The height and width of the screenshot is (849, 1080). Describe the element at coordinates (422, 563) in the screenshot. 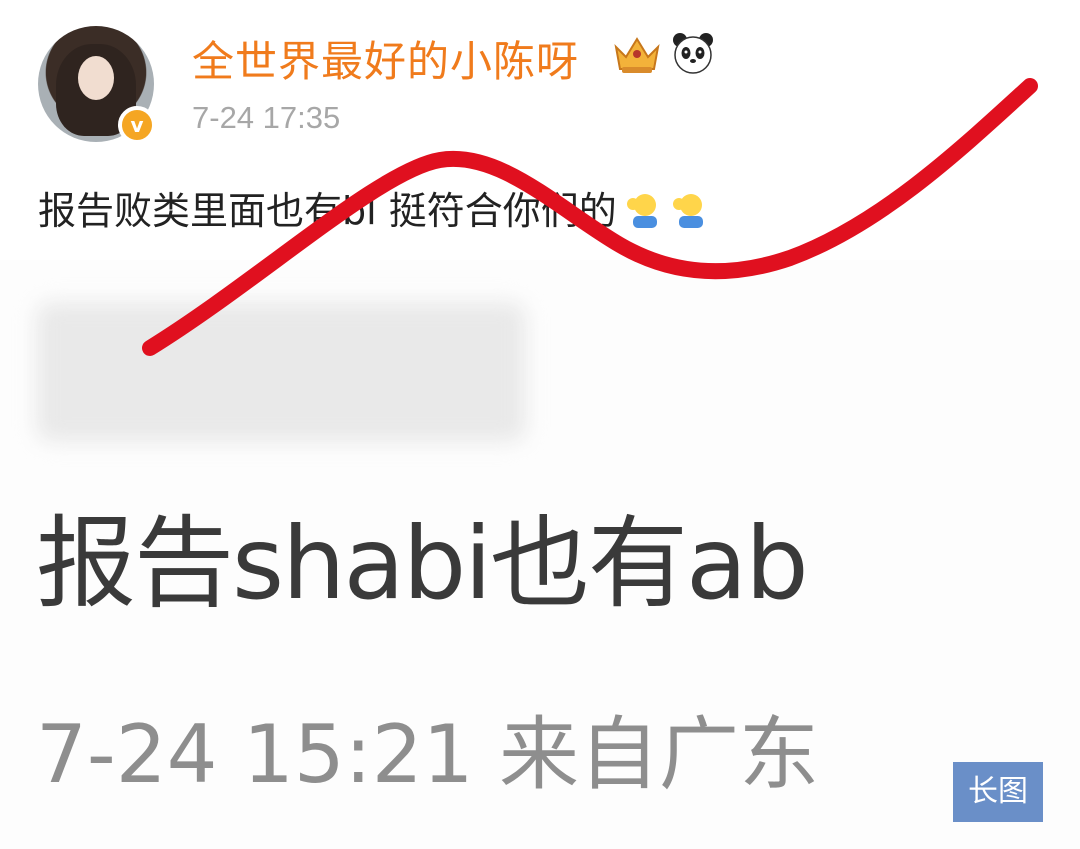

I see `screenshot-headline: 报告shabi也有ab` at that location.